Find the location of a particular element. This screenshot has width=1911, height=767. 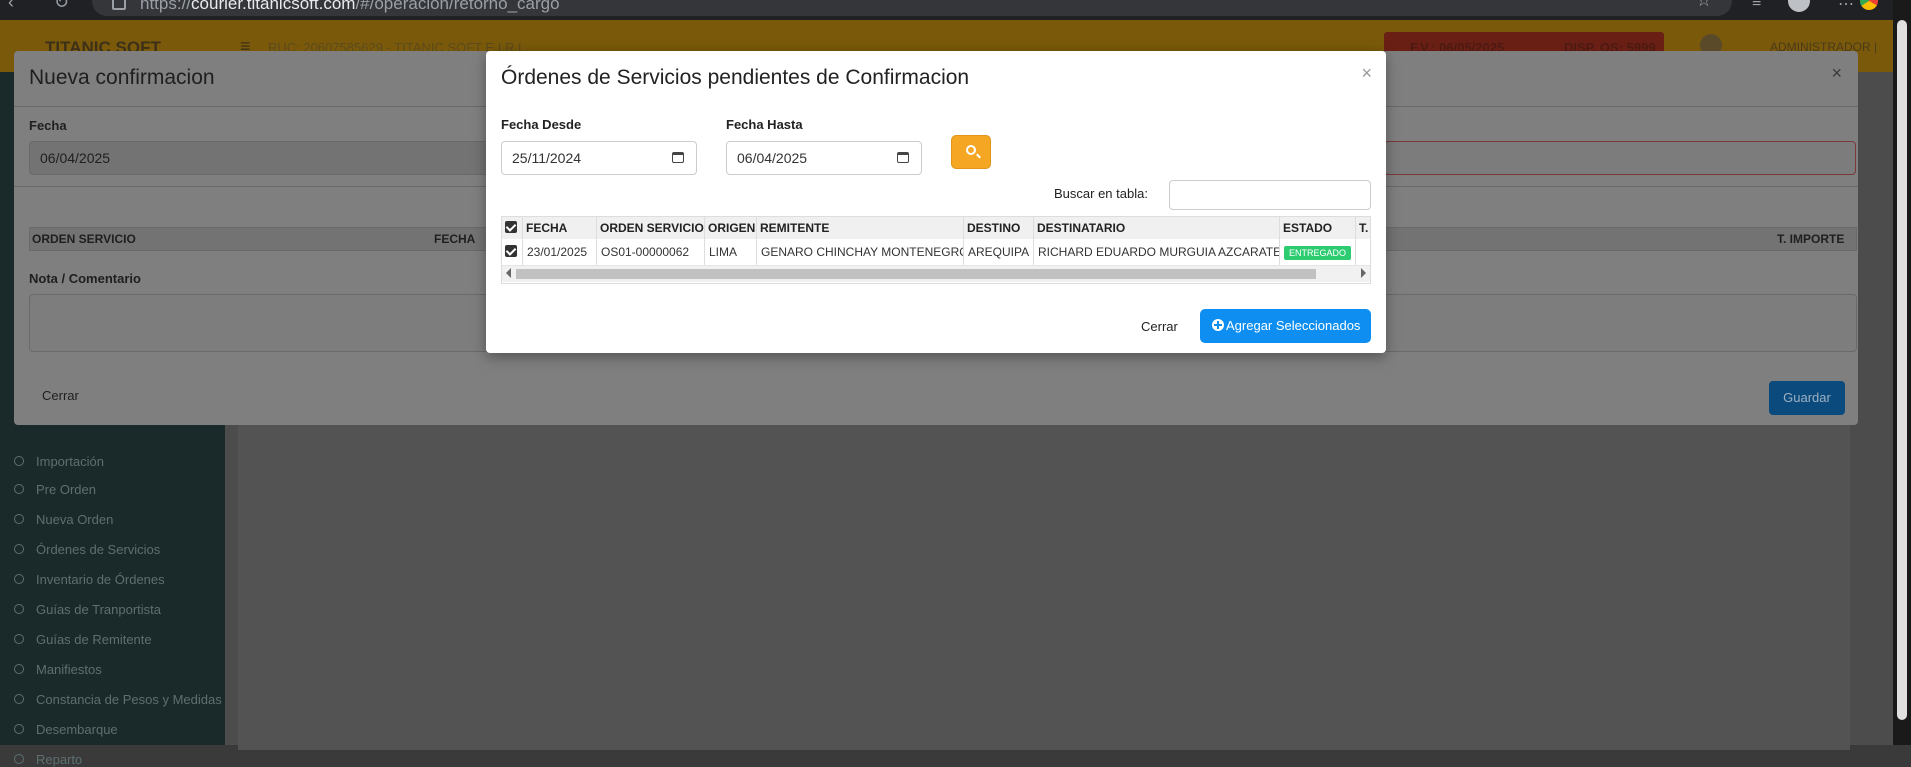

search-icon is located at coordinates (971, 150).